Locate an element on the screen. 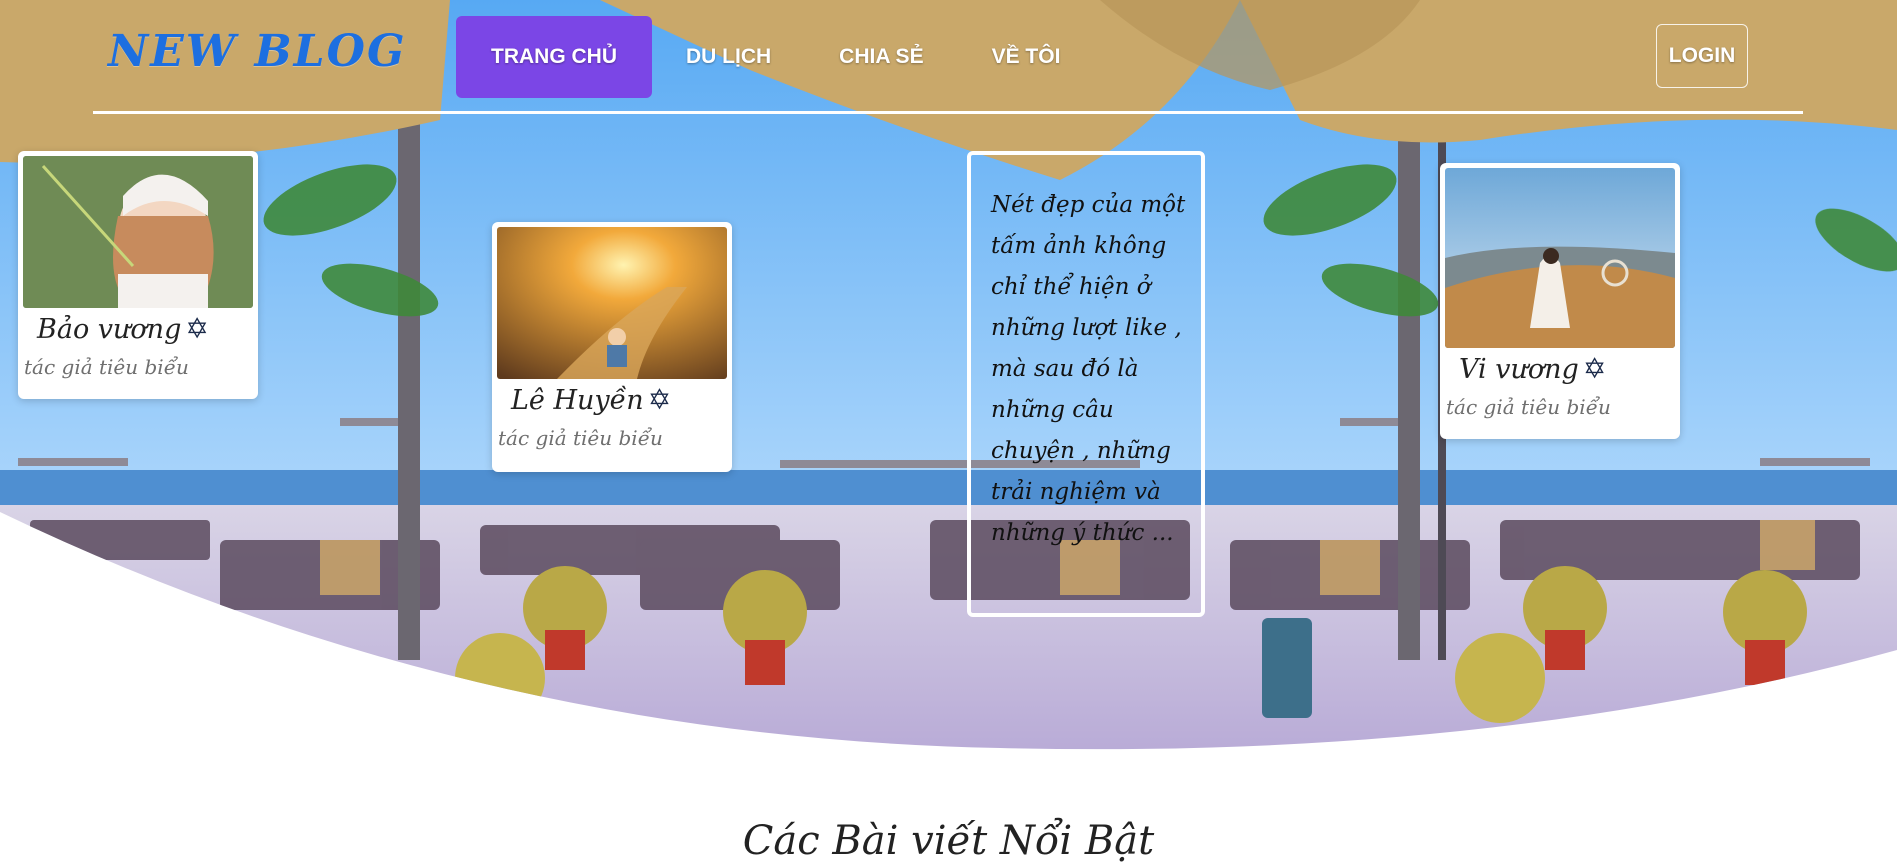  site-logo: NEW BLOG is located at coordinates (257, 51).